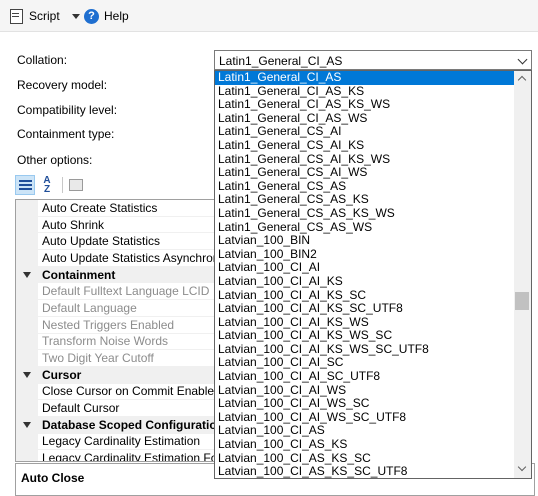 Image resolution: width=538 pixels, height=496 pixels. I want to click on grid-row-label: Cursor, so click(62, 374).